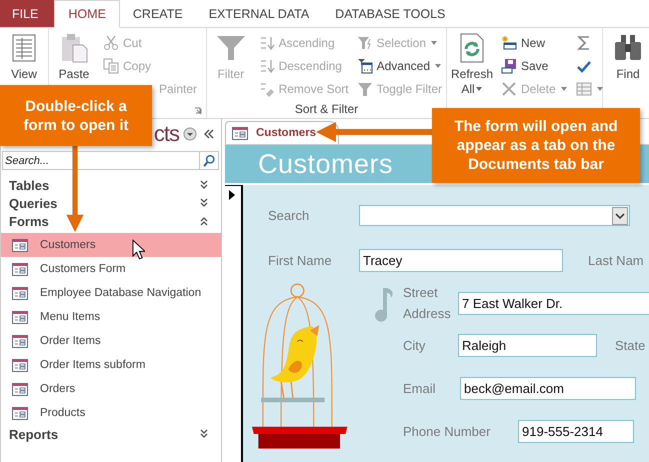 The image size is (649, 462). Describe the element at coordinates (527, 345) in the screenshot. I see `text-field: Raleigh` at that location.